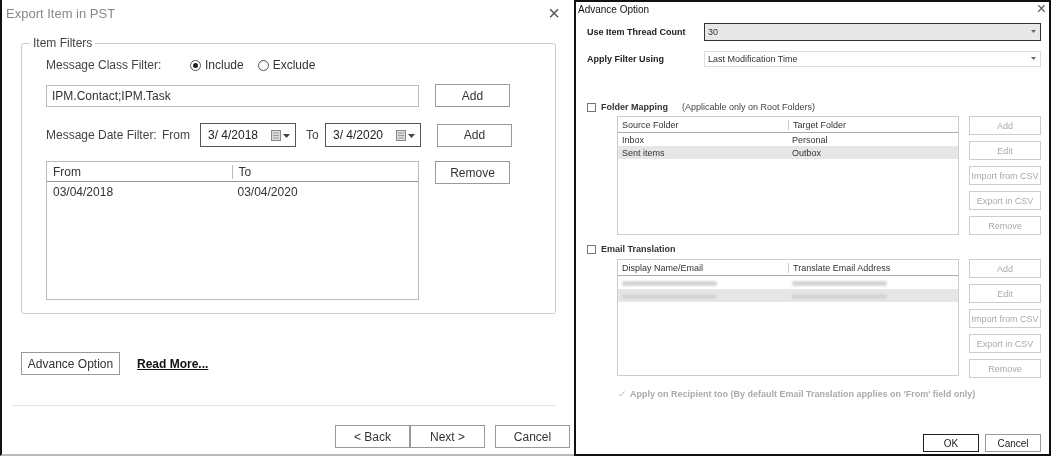  I want to click on field-label: Message Class Filter:, so click(104, 65).